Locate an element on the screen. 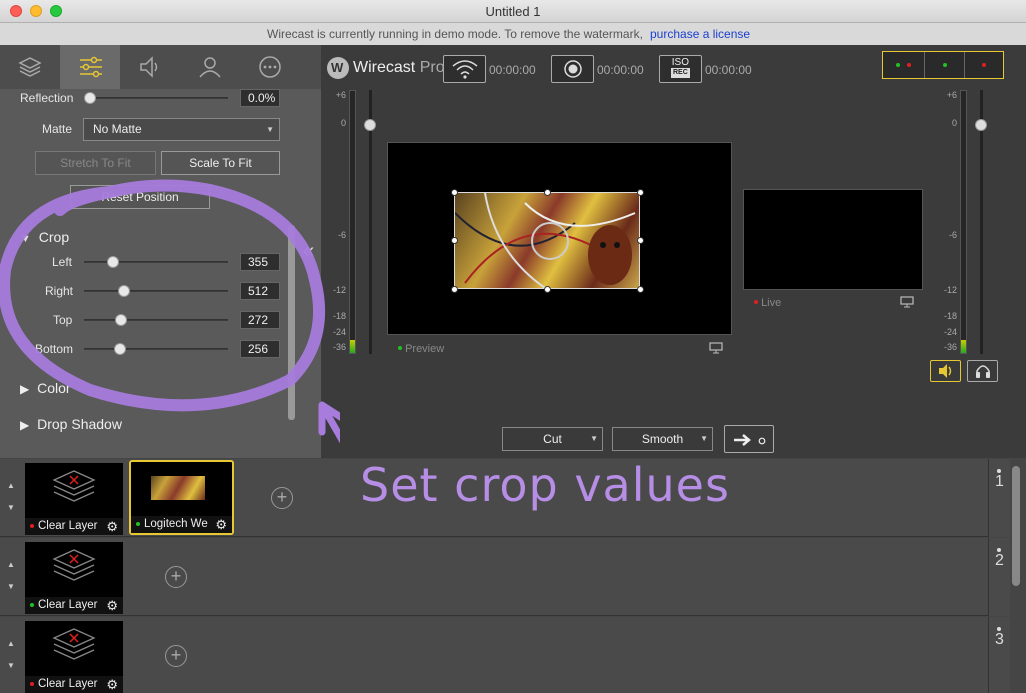 This screenshot has width=1026, height=693. status-dot-red is located at coordinates (984, 65).